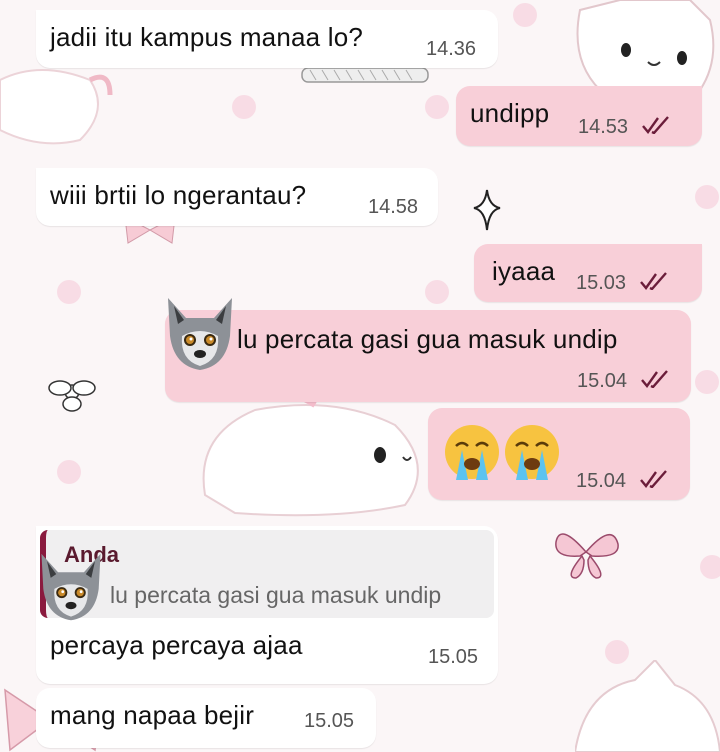 The height and width of the screenshot is (752, 720). I want to click on outgoing-message: undipp 14.53, so click(579, 116).